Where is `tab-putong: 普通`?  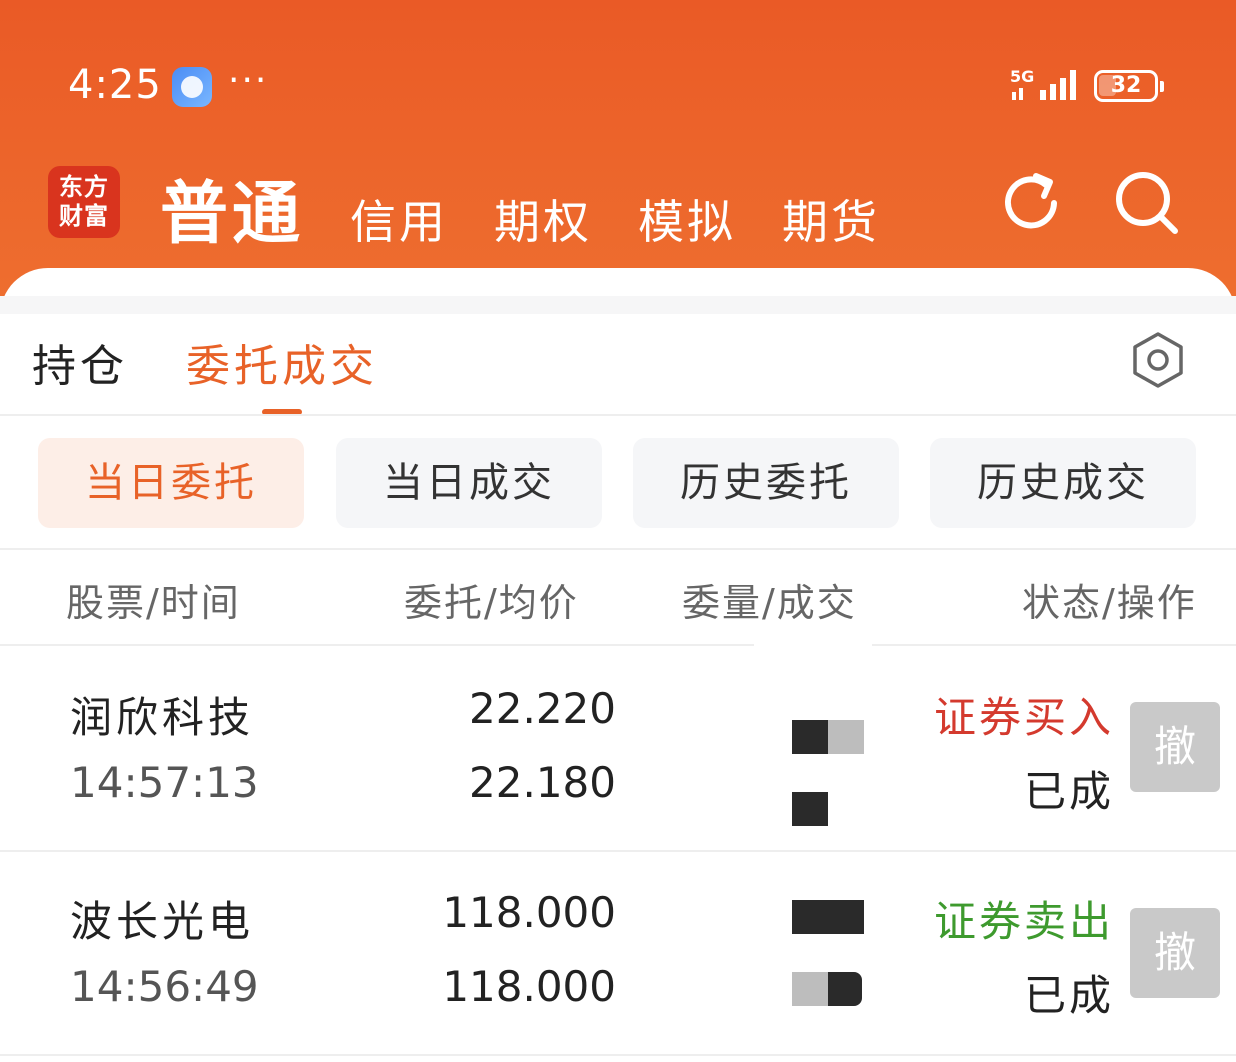
tab-putong: 普通 is located at coordinates (232, 207).